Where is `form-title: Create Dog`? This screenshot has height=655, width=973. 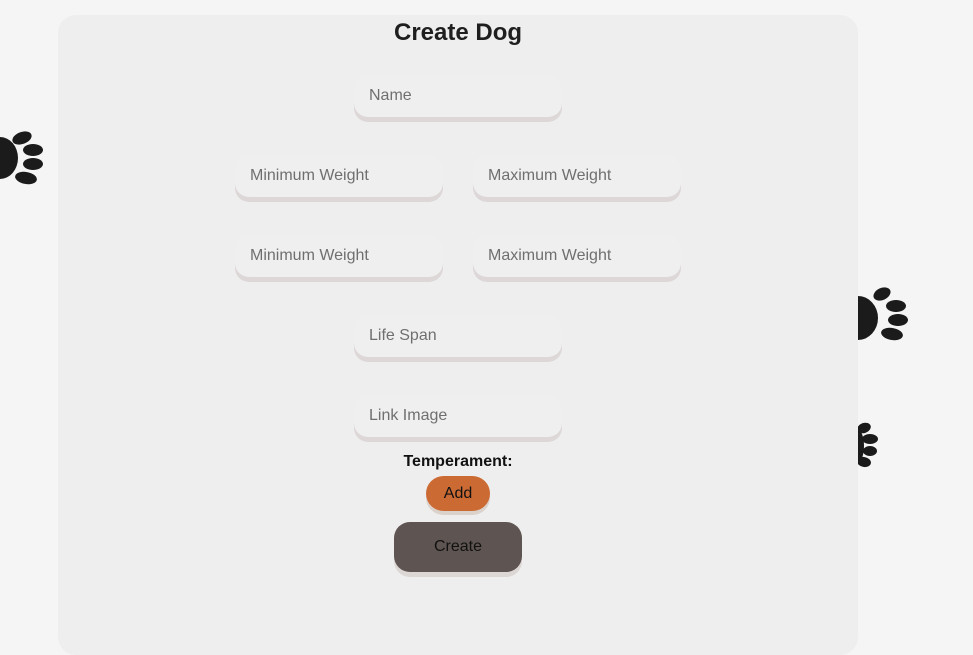 form-title: Create Dog is located at coordinates (458, 32).